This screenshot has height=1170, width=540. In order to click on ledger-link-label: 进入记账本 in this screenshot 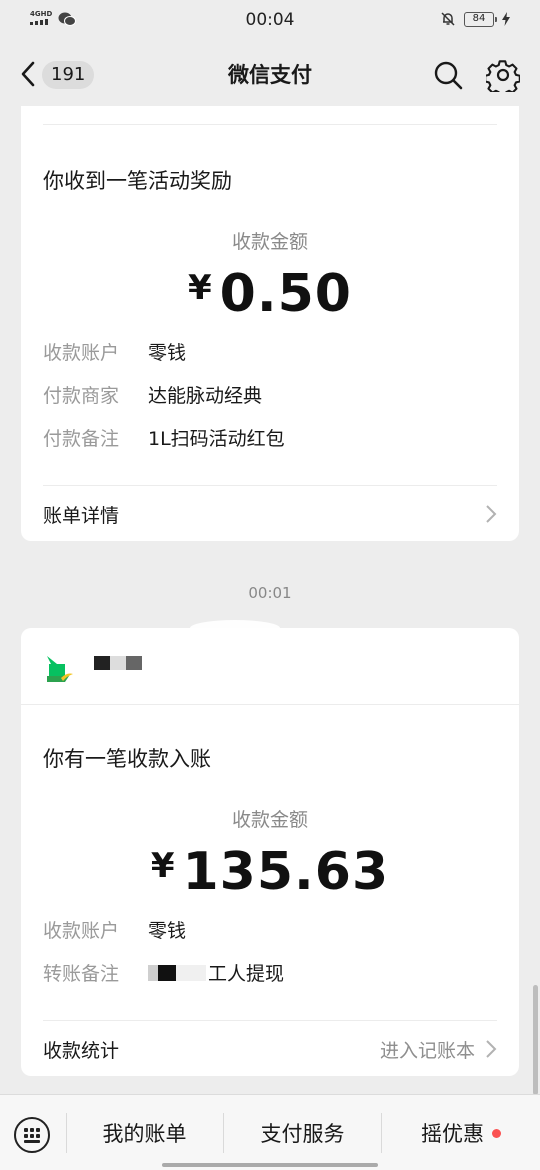, I will do `click(427, 1050)`.